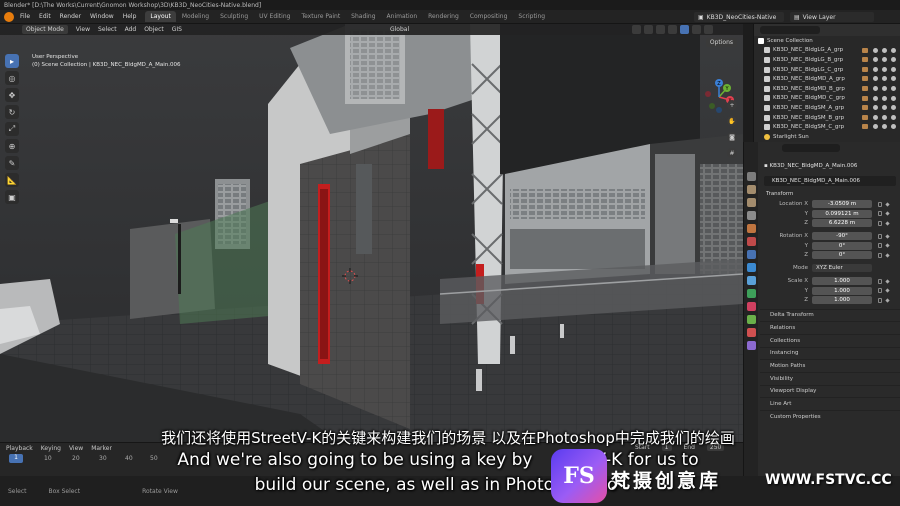 The height and width of the screenshot is (506, 900). I want to click on transform-tool-icon: ⊕, so click(12, 146).